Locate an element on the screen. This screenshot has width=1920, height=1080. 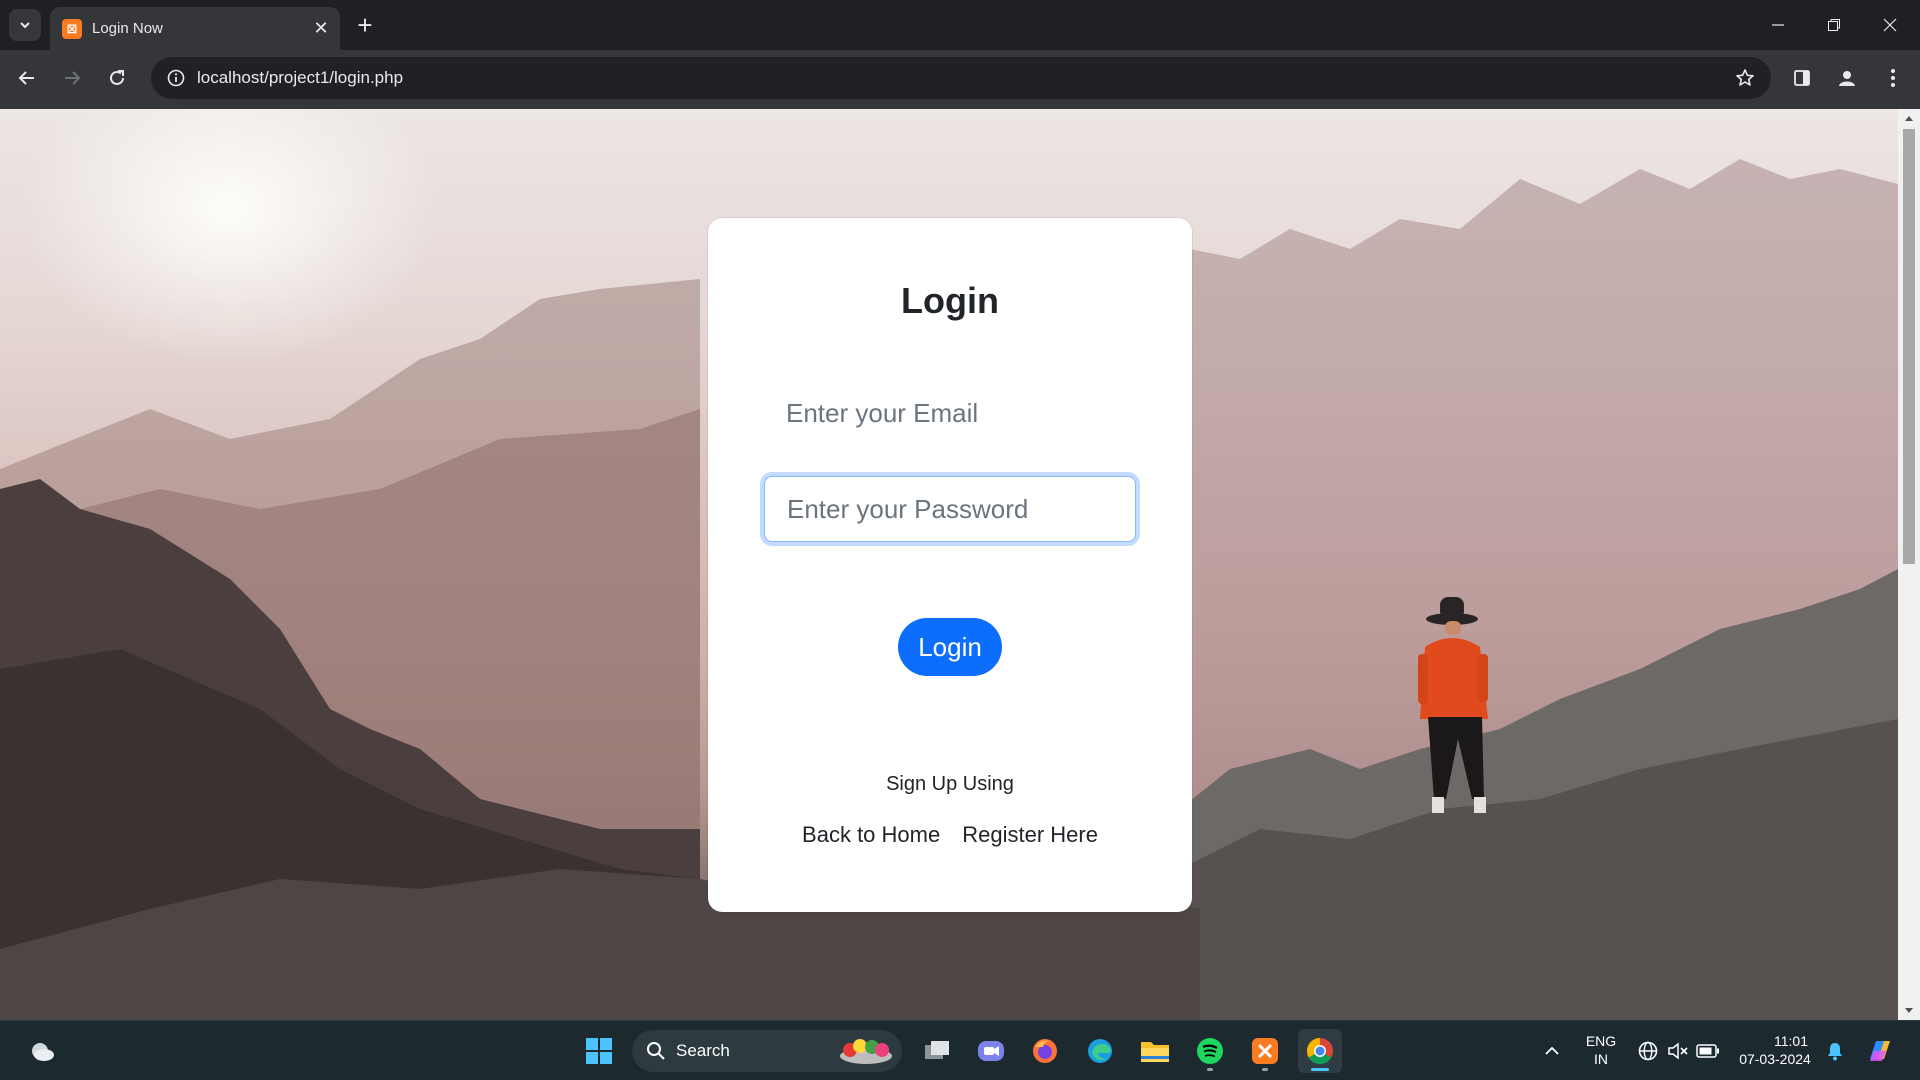
search-label: Search is located at coordinates (703, 1050).